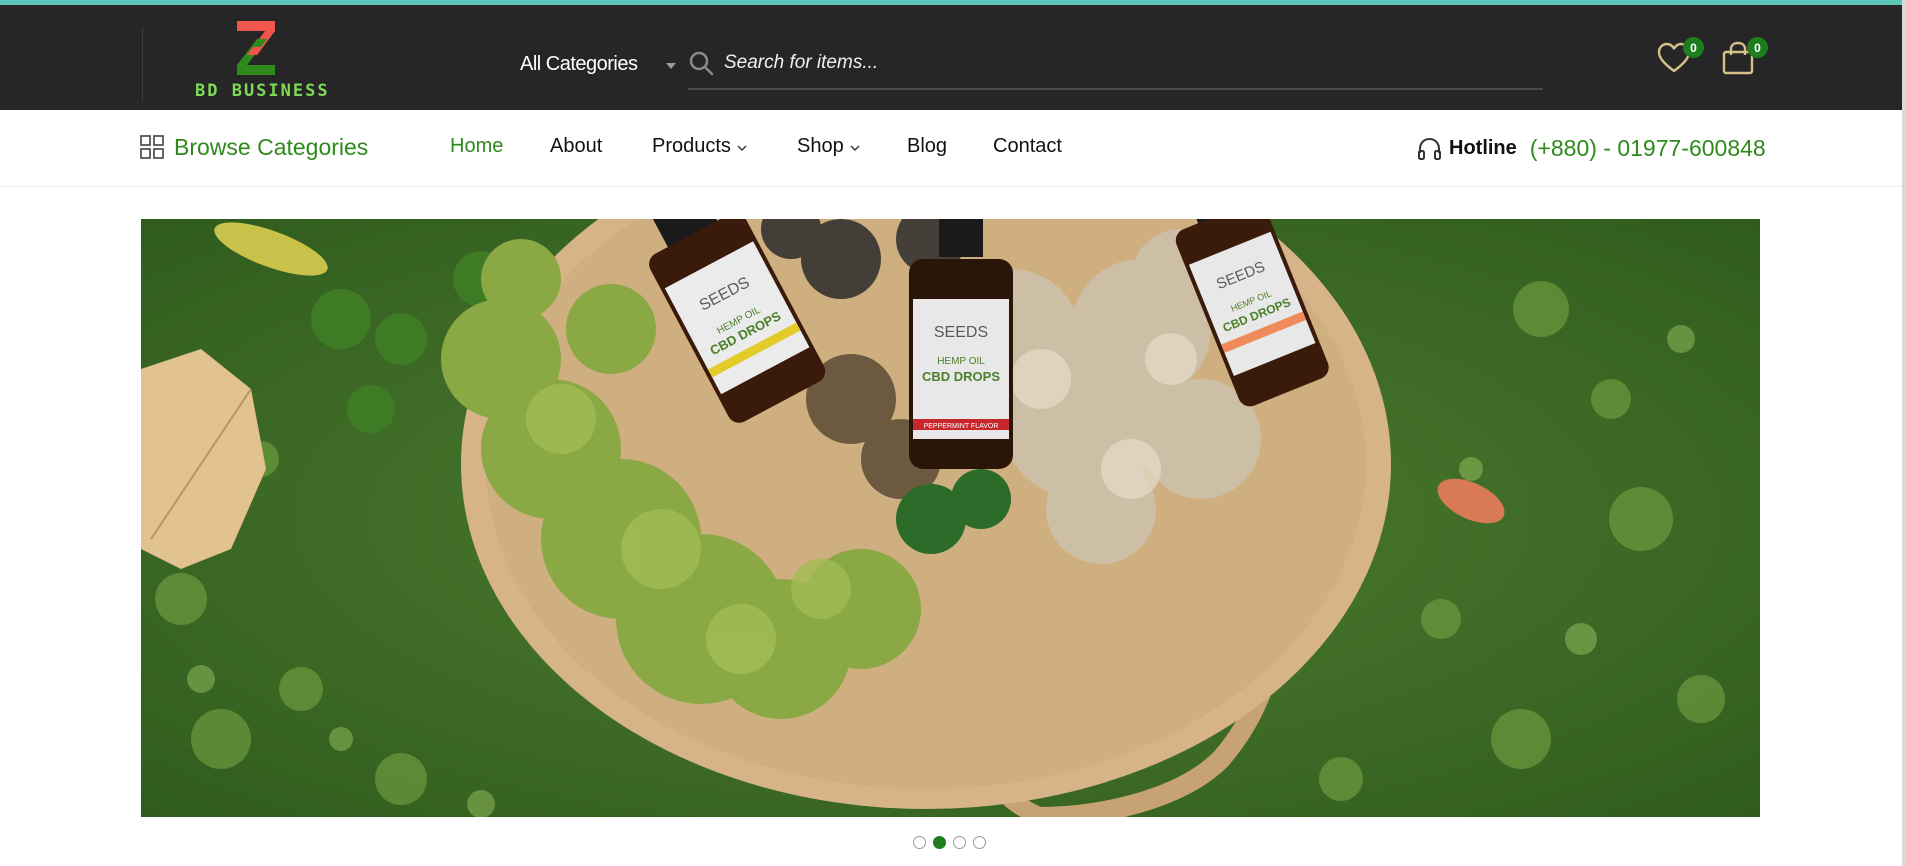 Image resolution: width=1906 pixels, height=866 pixels. I want to click on wishlist-count-badge: 0, so click(1693, 47).